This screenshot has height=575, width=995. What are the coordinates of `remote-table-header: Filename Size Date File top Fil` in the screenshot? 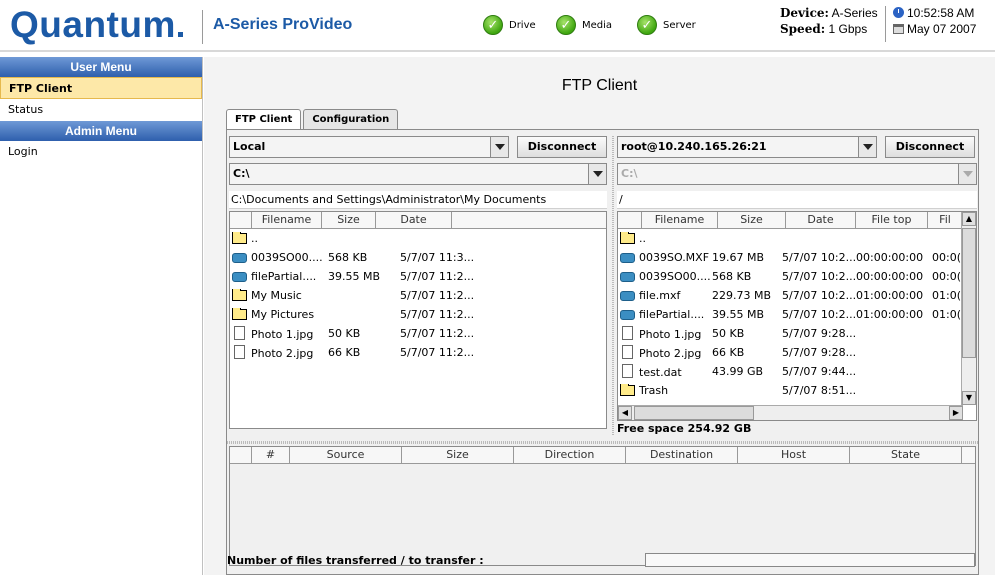 It's located at (790, 220).